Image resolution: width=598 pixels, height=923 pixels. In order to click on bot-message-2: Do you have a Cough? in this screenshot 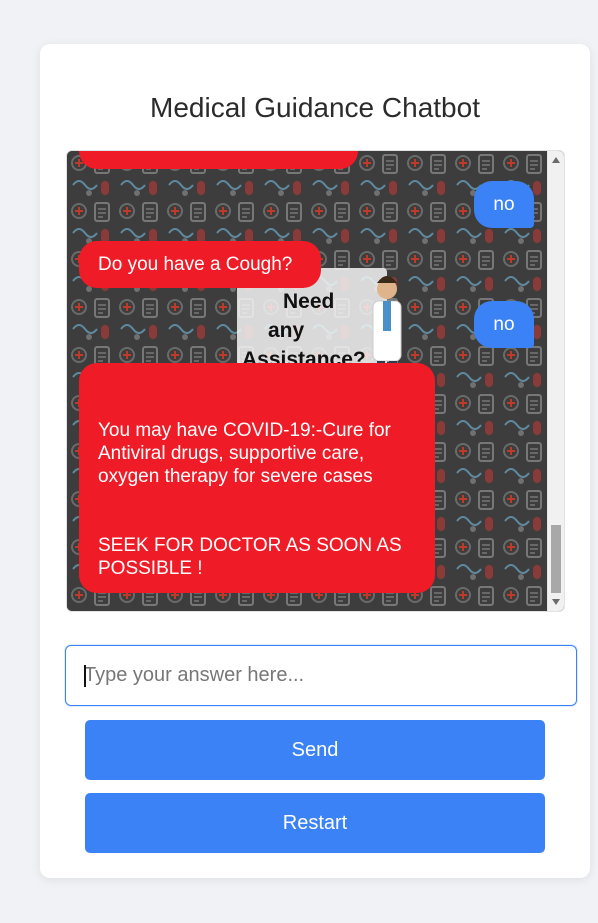, I will do `click(200, 264)`.